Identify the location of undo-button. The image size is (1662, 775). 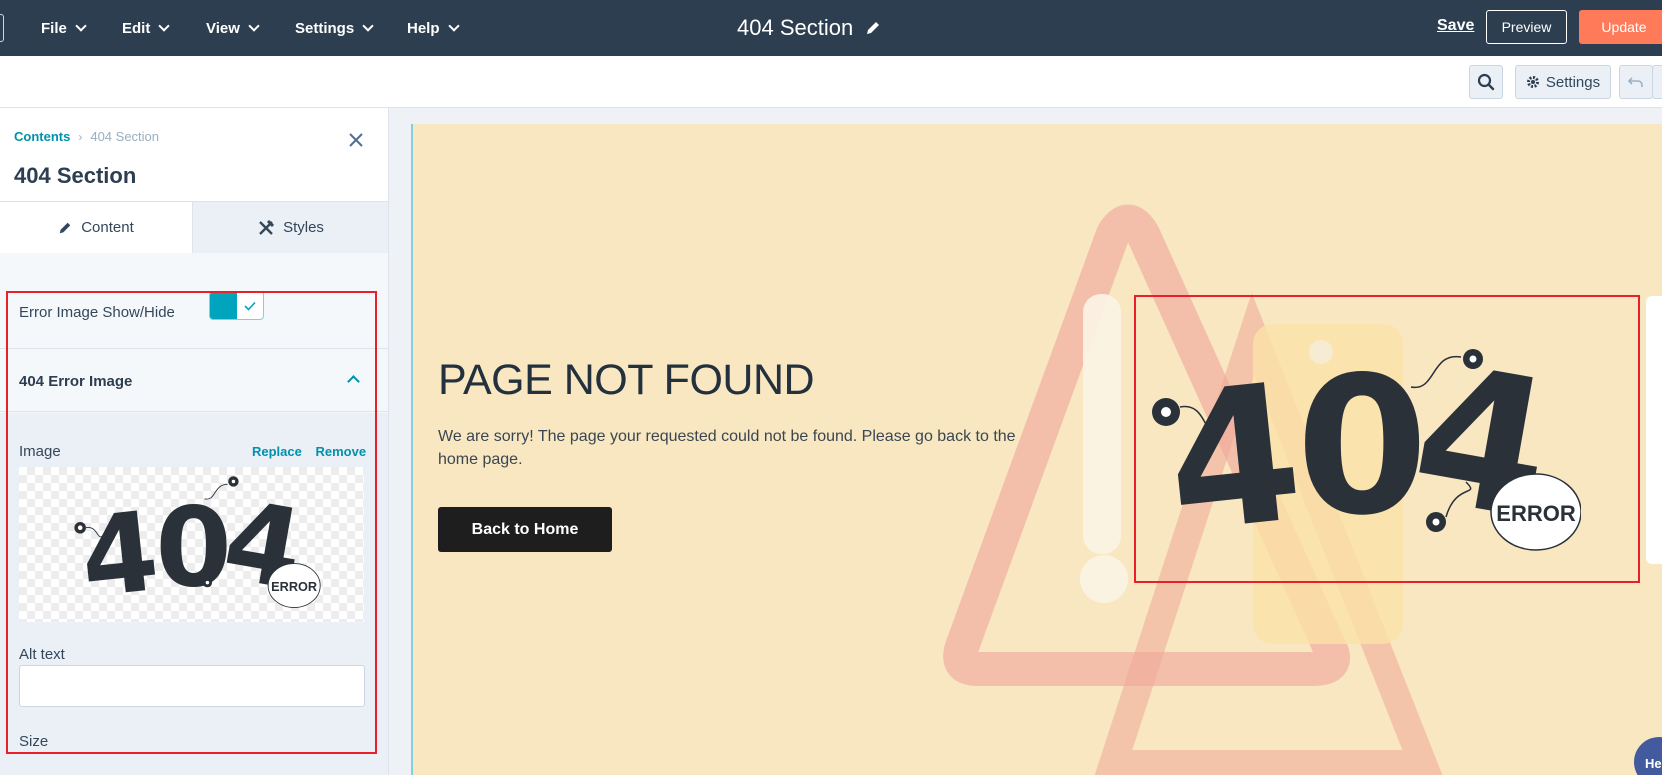
(1636, 82).